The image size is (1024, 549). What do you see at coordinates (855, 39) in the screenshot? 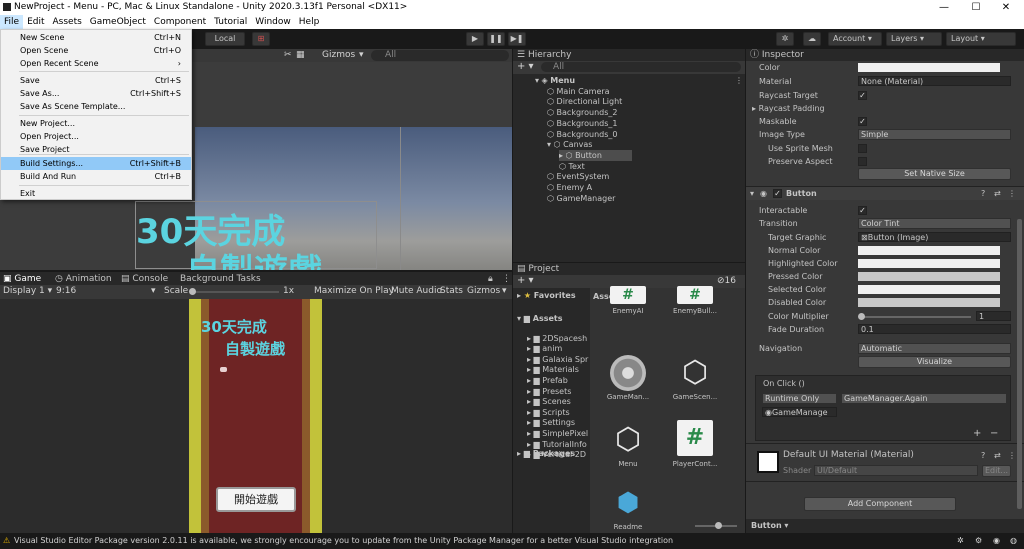
I see `account-dropdown: Account ▾` at bounding box center [855, 39].